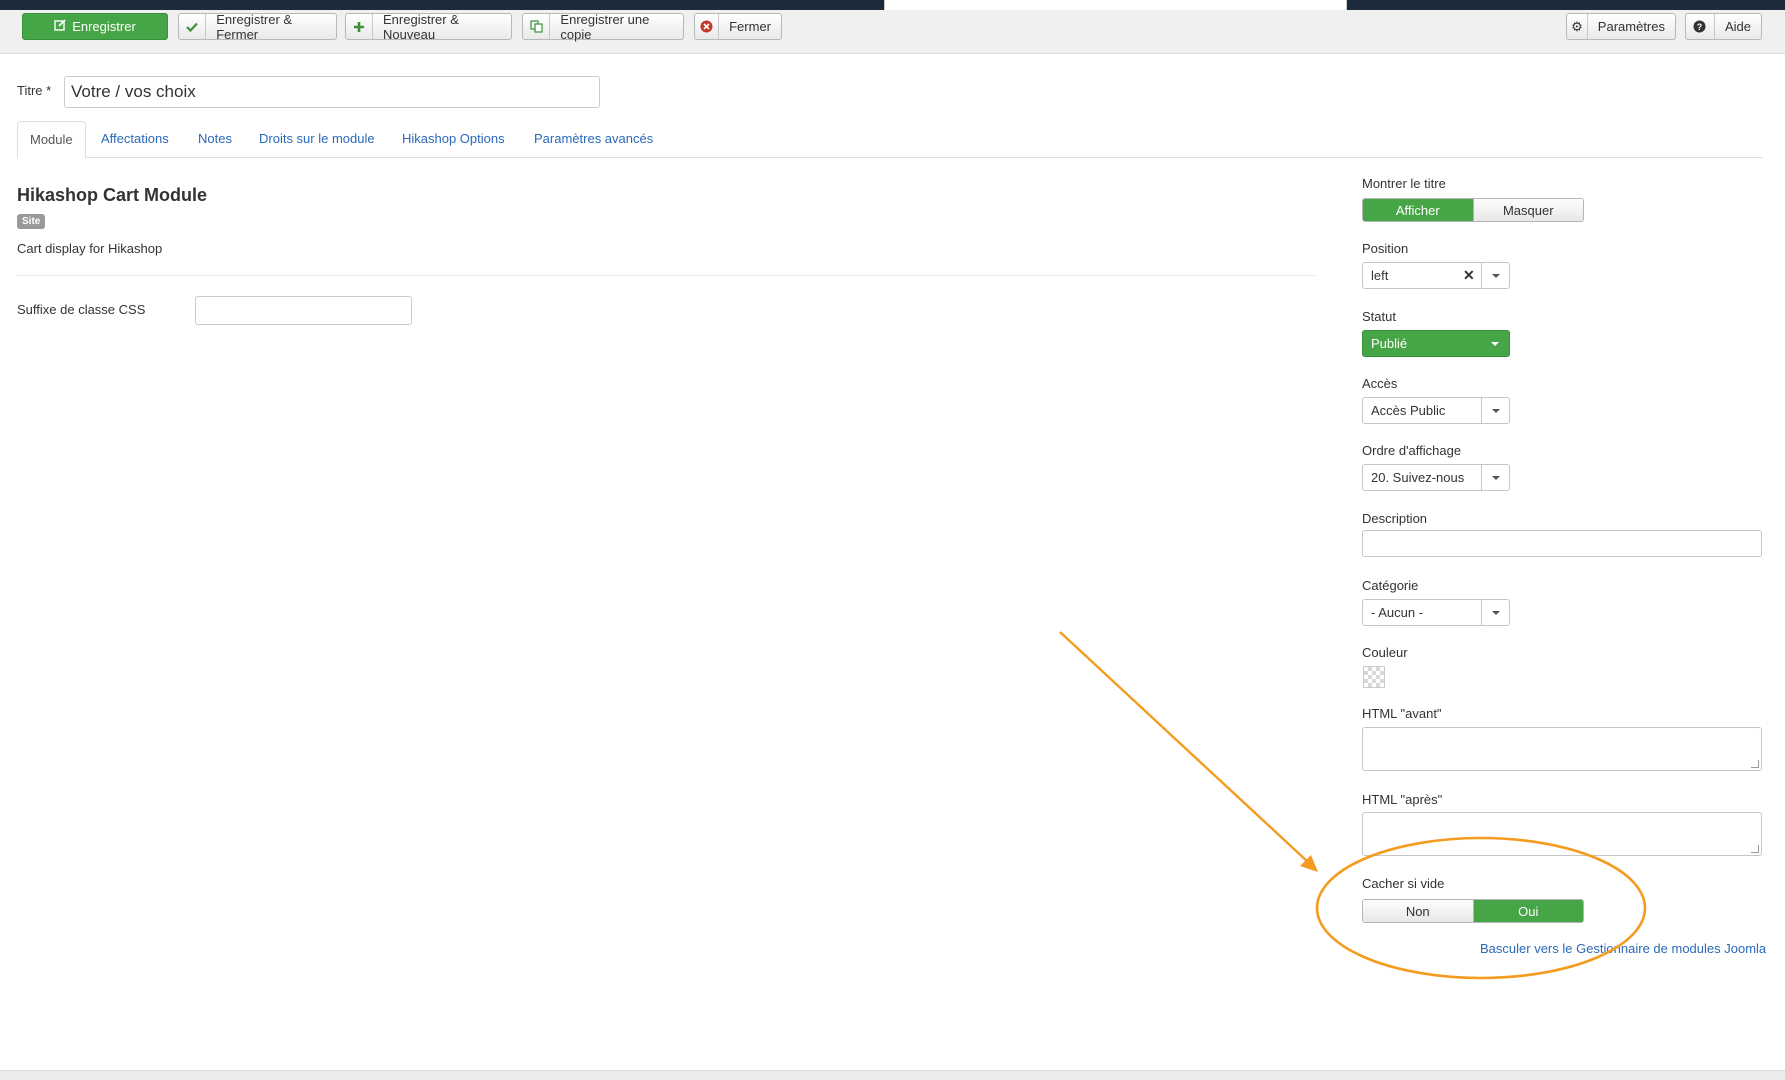 The height and width of the screenshot is (1080, 1785). Describe the element at coordinates (34, 90) in the screenshot. I see `title-label: Titre *` at that location.